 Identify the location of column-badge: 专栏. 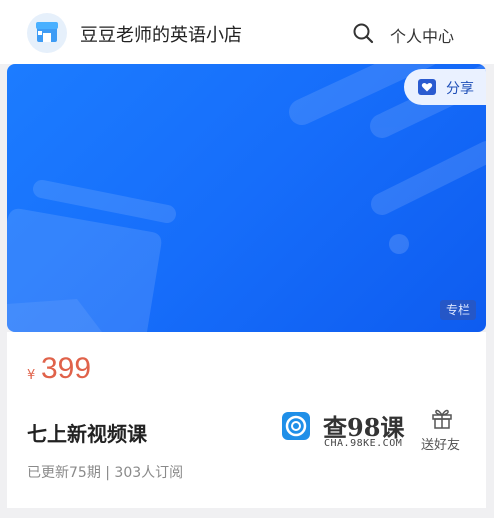
(457, 310).